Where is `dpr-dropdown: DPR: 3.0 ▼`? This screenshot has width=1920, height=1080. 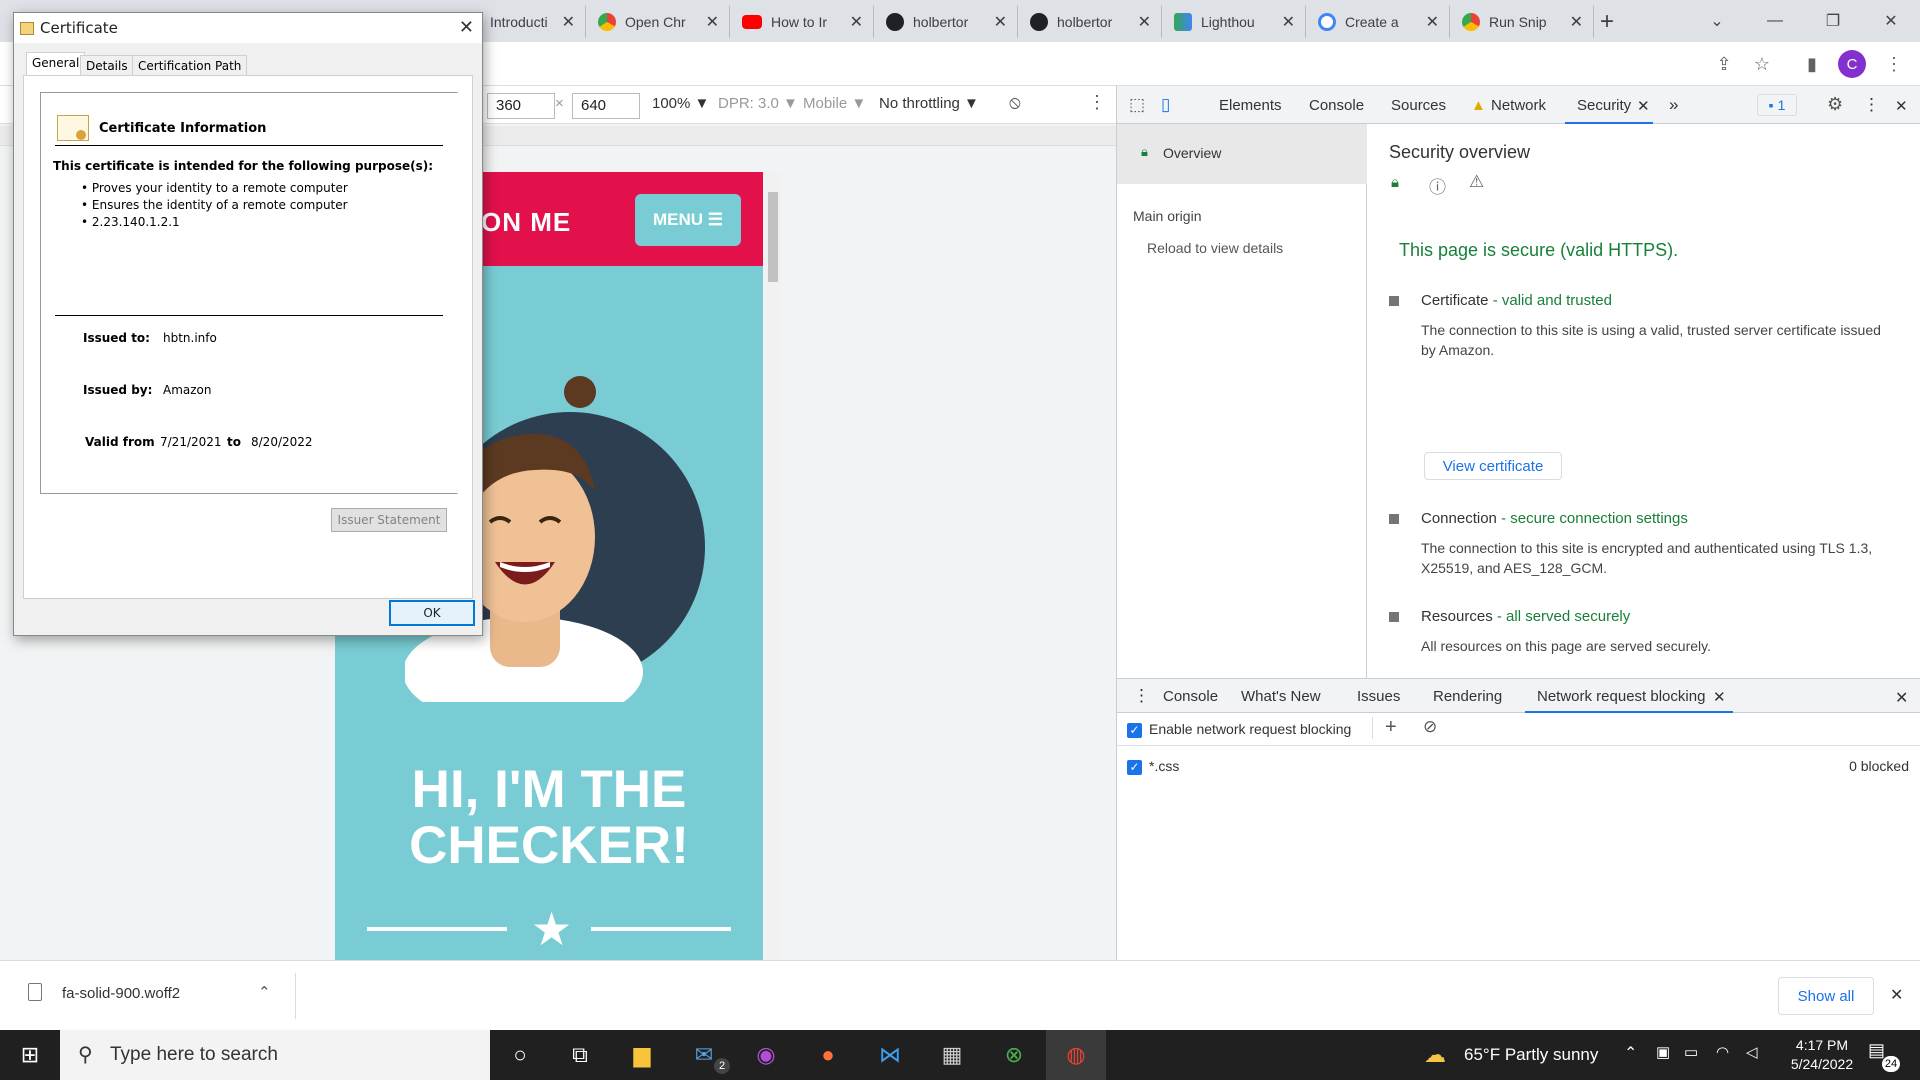
dpr-dropdown: DPR: 3.0 ▼ is located at coordinates (758, 103).